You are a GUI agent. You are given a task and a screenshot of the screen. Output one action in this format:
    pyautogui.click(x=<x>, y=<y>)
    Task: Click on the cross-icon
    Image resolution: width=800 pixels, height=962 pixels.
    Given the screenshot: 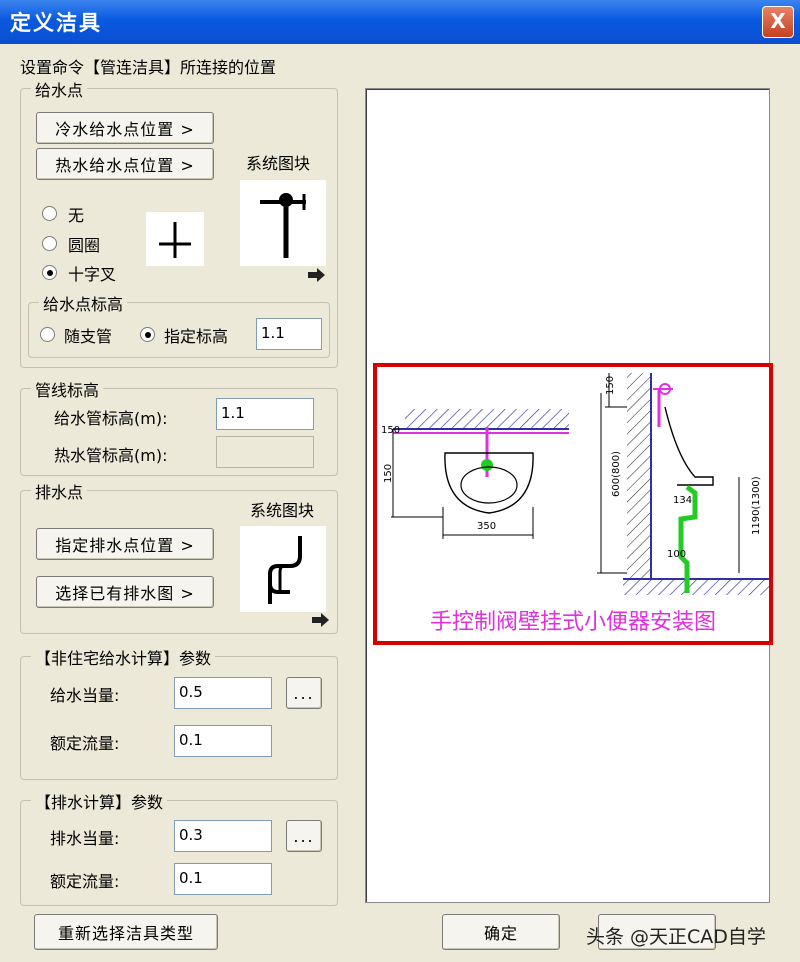 What is the action you would take?
    pyautogui.click(x=175, y=240)
    